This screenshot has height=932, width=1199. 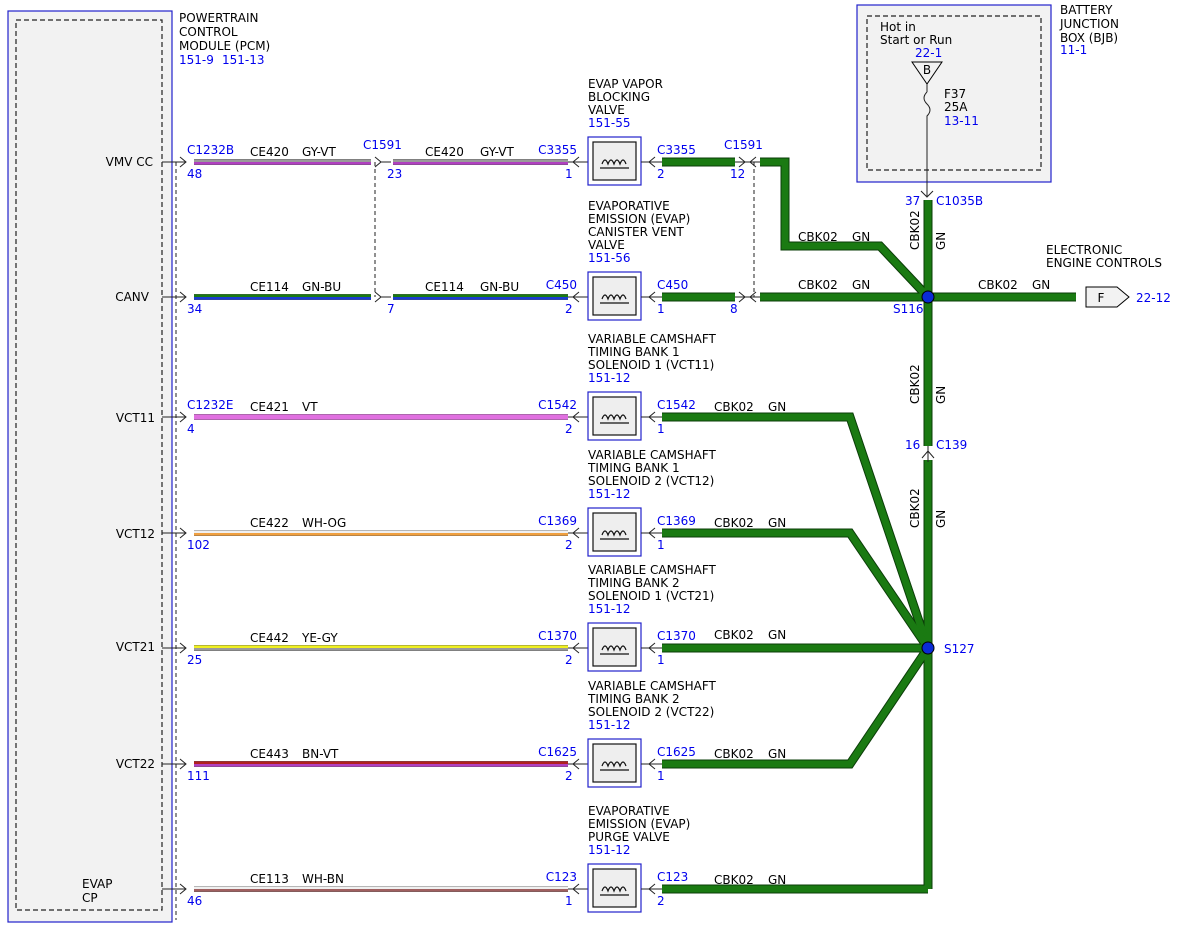 I want to click on pcm-pin-number: 111, so click(x=198, y=776).